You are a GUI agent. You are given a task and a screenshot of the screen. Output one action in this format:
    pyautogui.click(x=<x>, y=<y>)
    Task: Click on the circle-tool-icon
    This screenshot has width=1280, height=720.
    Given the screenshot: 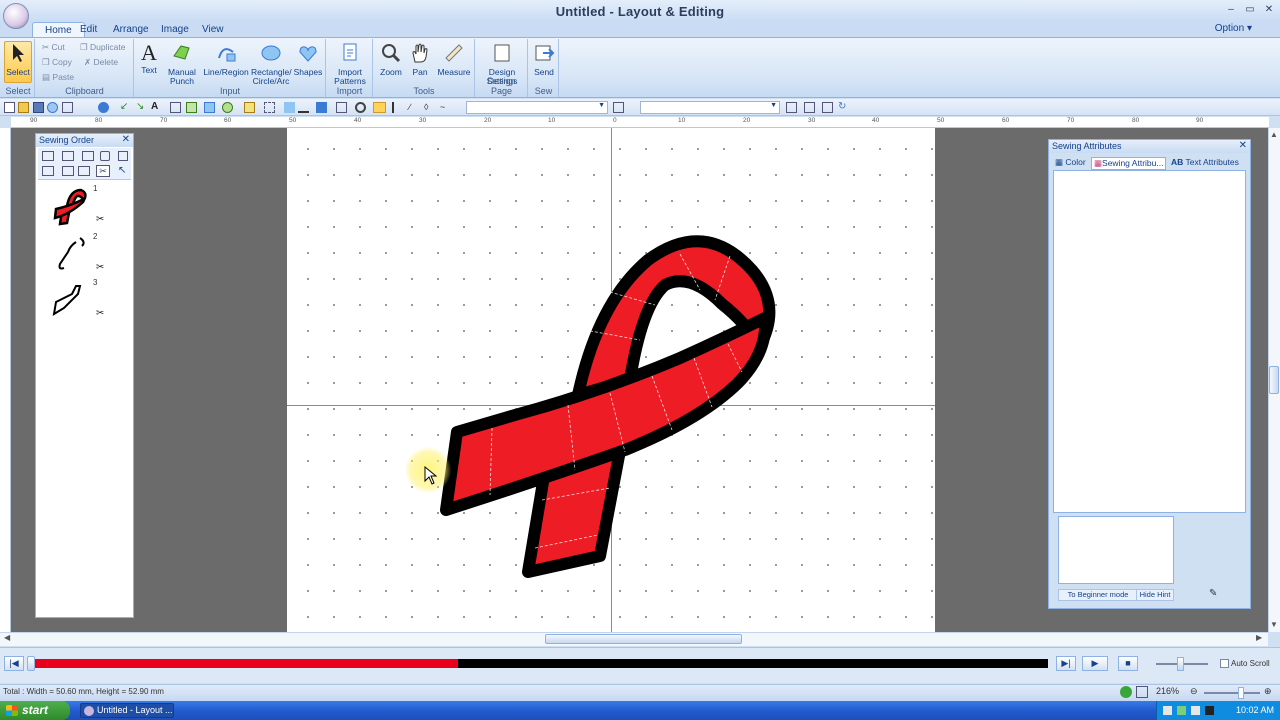 What is the action you would take?
    pyautogui.click(x=103, y=107)
    